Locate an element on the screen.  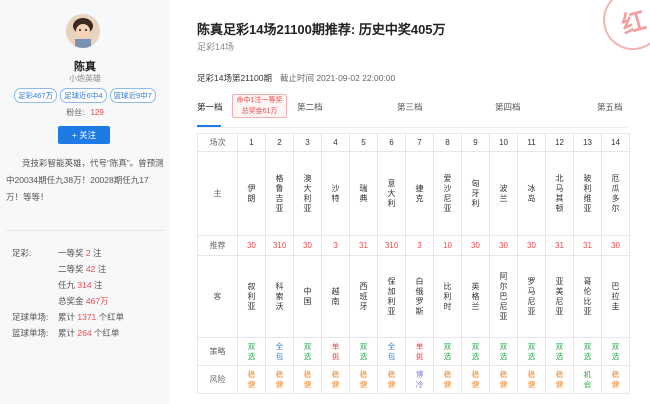
order-cell: 7 is located at coordinates (419, 142).